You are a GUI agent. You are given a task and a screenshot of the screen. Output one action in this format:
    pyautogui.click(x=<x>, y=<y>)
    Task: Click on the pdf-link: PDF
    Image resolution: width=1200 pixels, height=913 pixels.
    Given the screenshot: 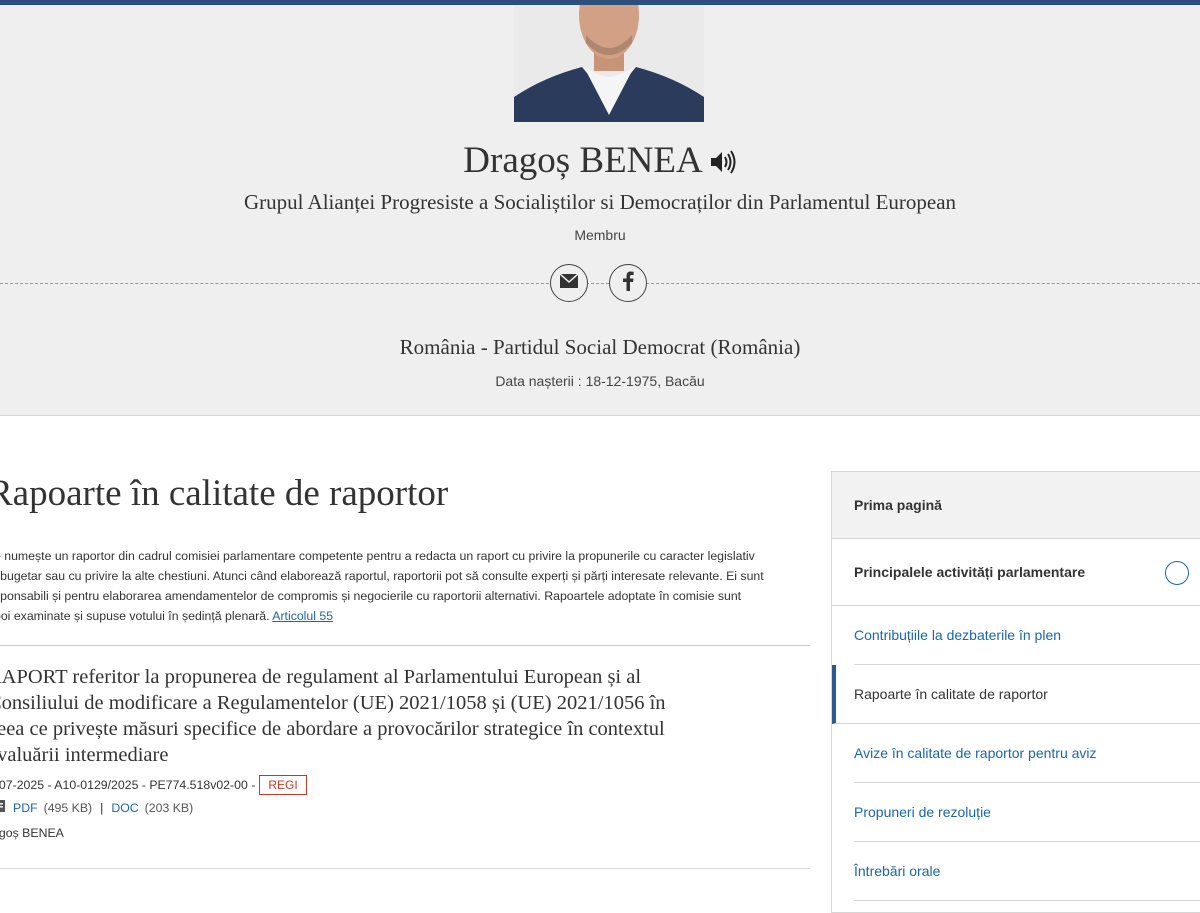 What is the action you would take?
    pyautogui.click(x=25, y=808)
    